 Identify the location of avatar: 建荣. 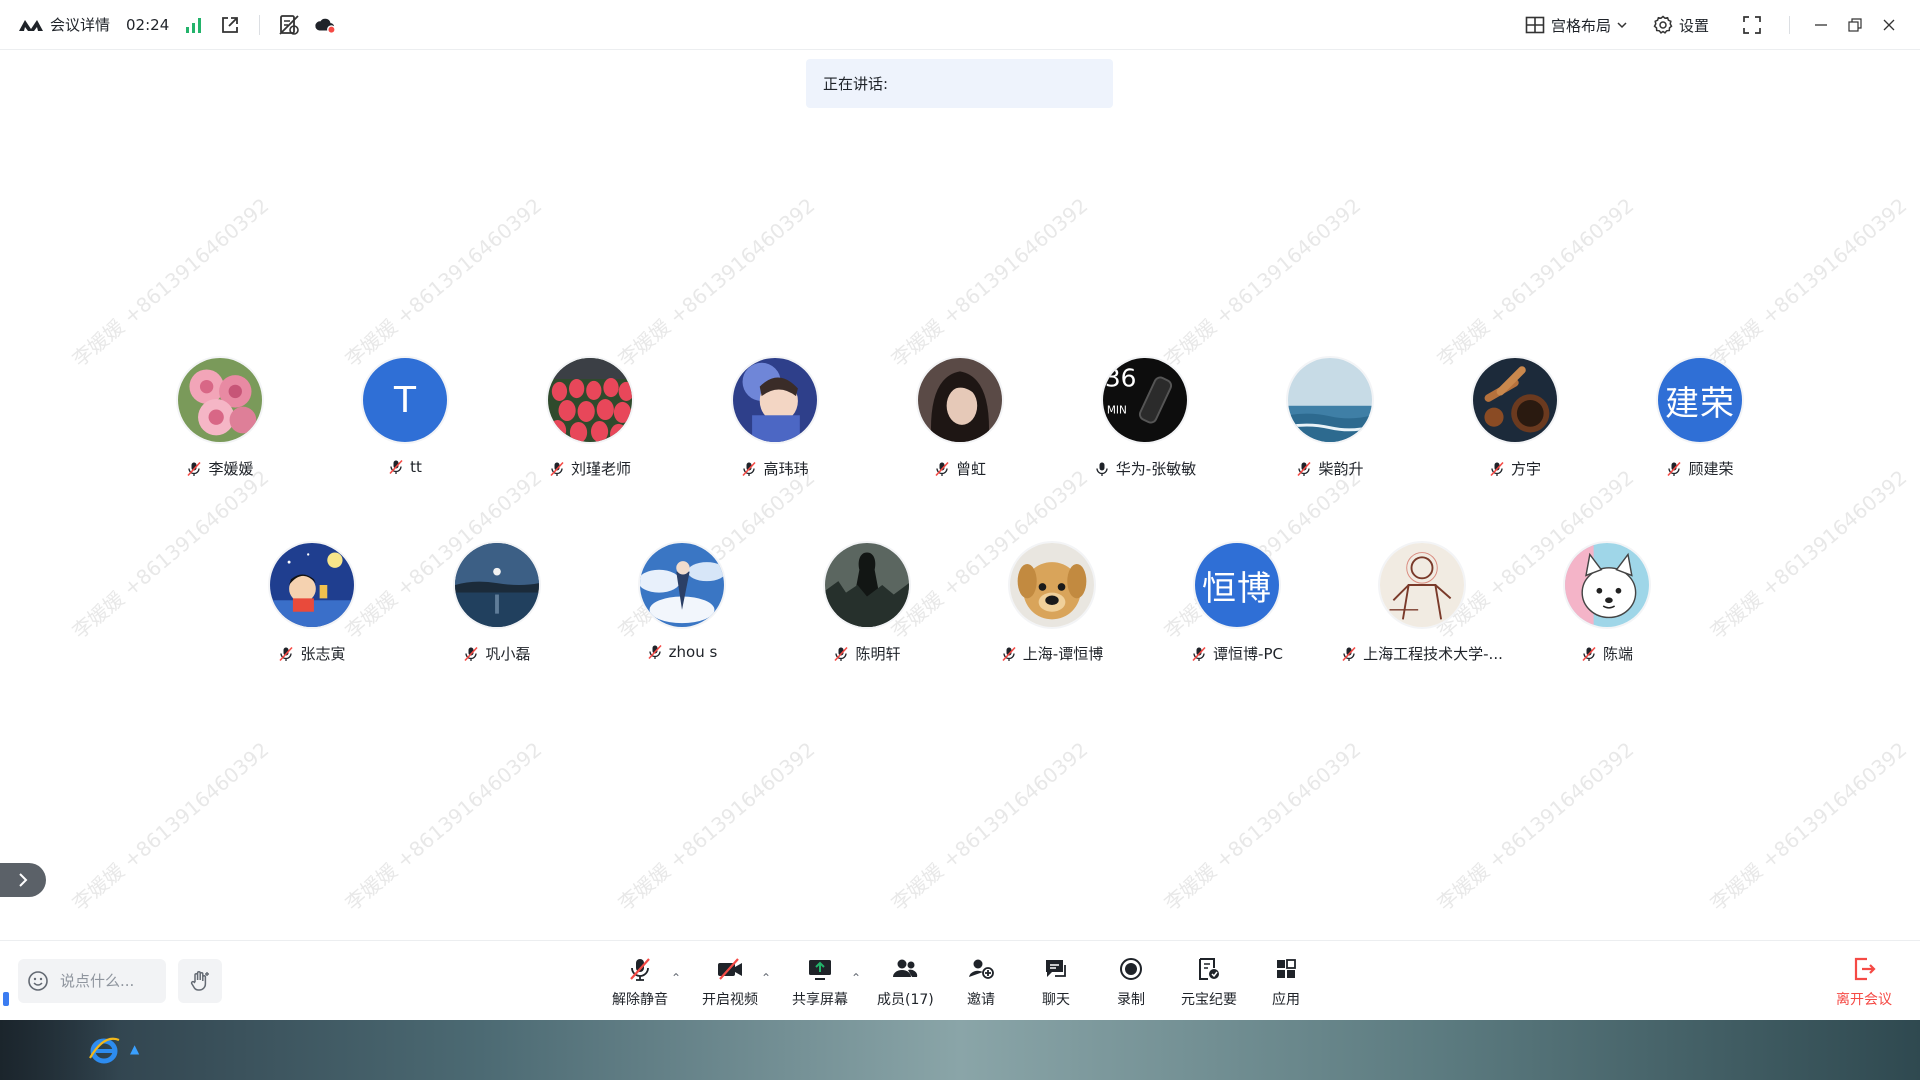
(1700, 400).